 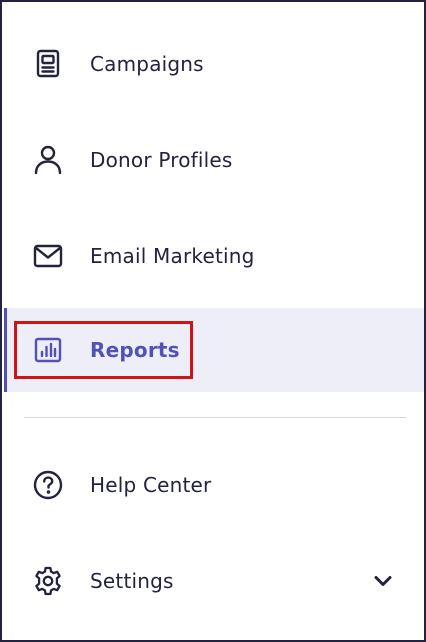 What do you see at coordinates (214, 64) in the screenshot?
I see `sidebar-item-campaigns: Campaigns` at bounding box center [214, 64].